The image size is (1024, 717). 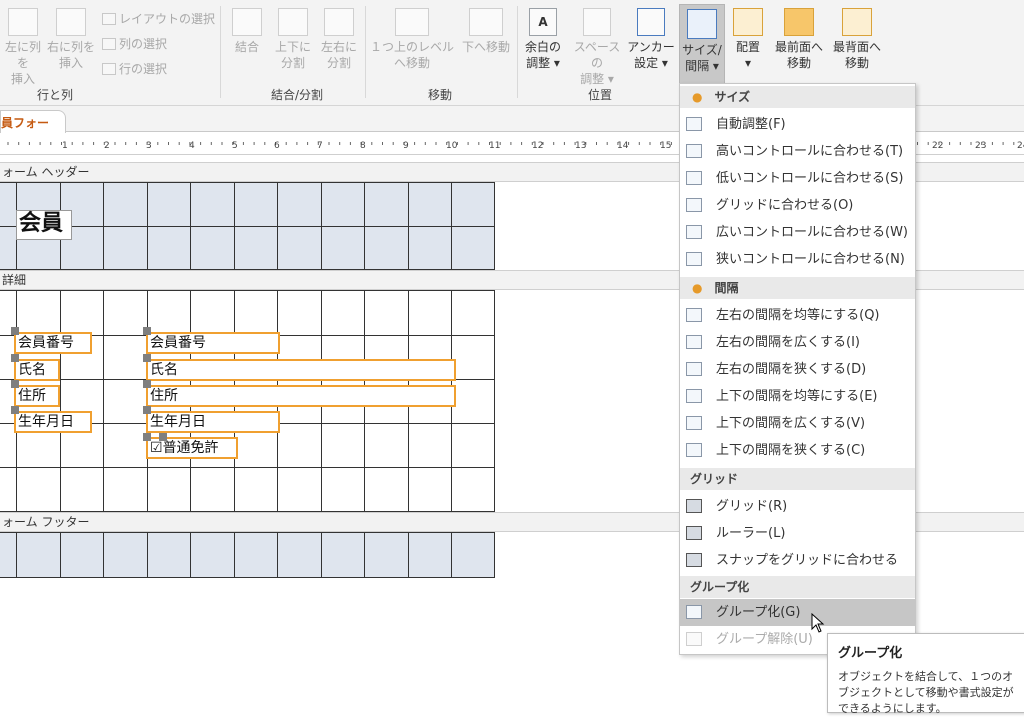 What do you see at coordinates (694, 315) in the screenshot?
I see `equal-horizontal-icon` at bounding box center [694, 315].